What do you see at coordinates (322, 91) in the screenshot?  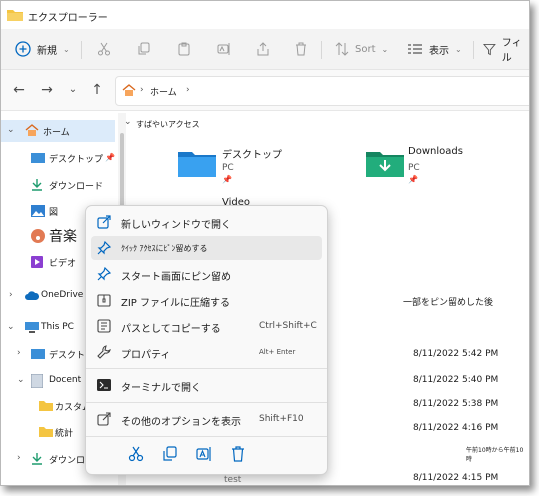 I see `address-bar: › ホーム ›` at bounding box center [322, 91].